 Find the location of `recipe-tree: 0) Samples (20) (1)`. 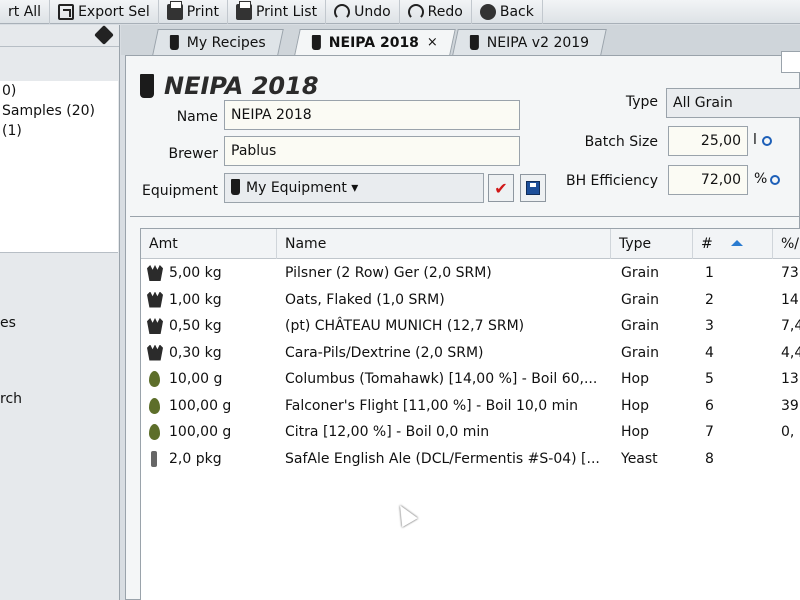

recipe-tree: 0) Samples (20) (1) is located at coordinates (59, 167).